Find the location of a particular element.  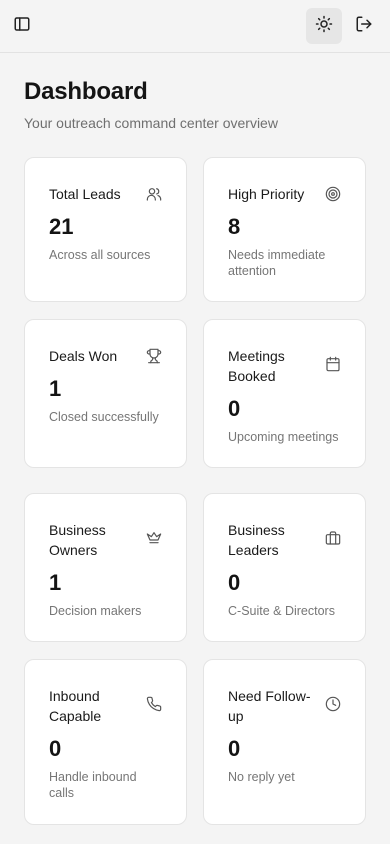

theme-toggle-button is located at coordinates (324, 26).